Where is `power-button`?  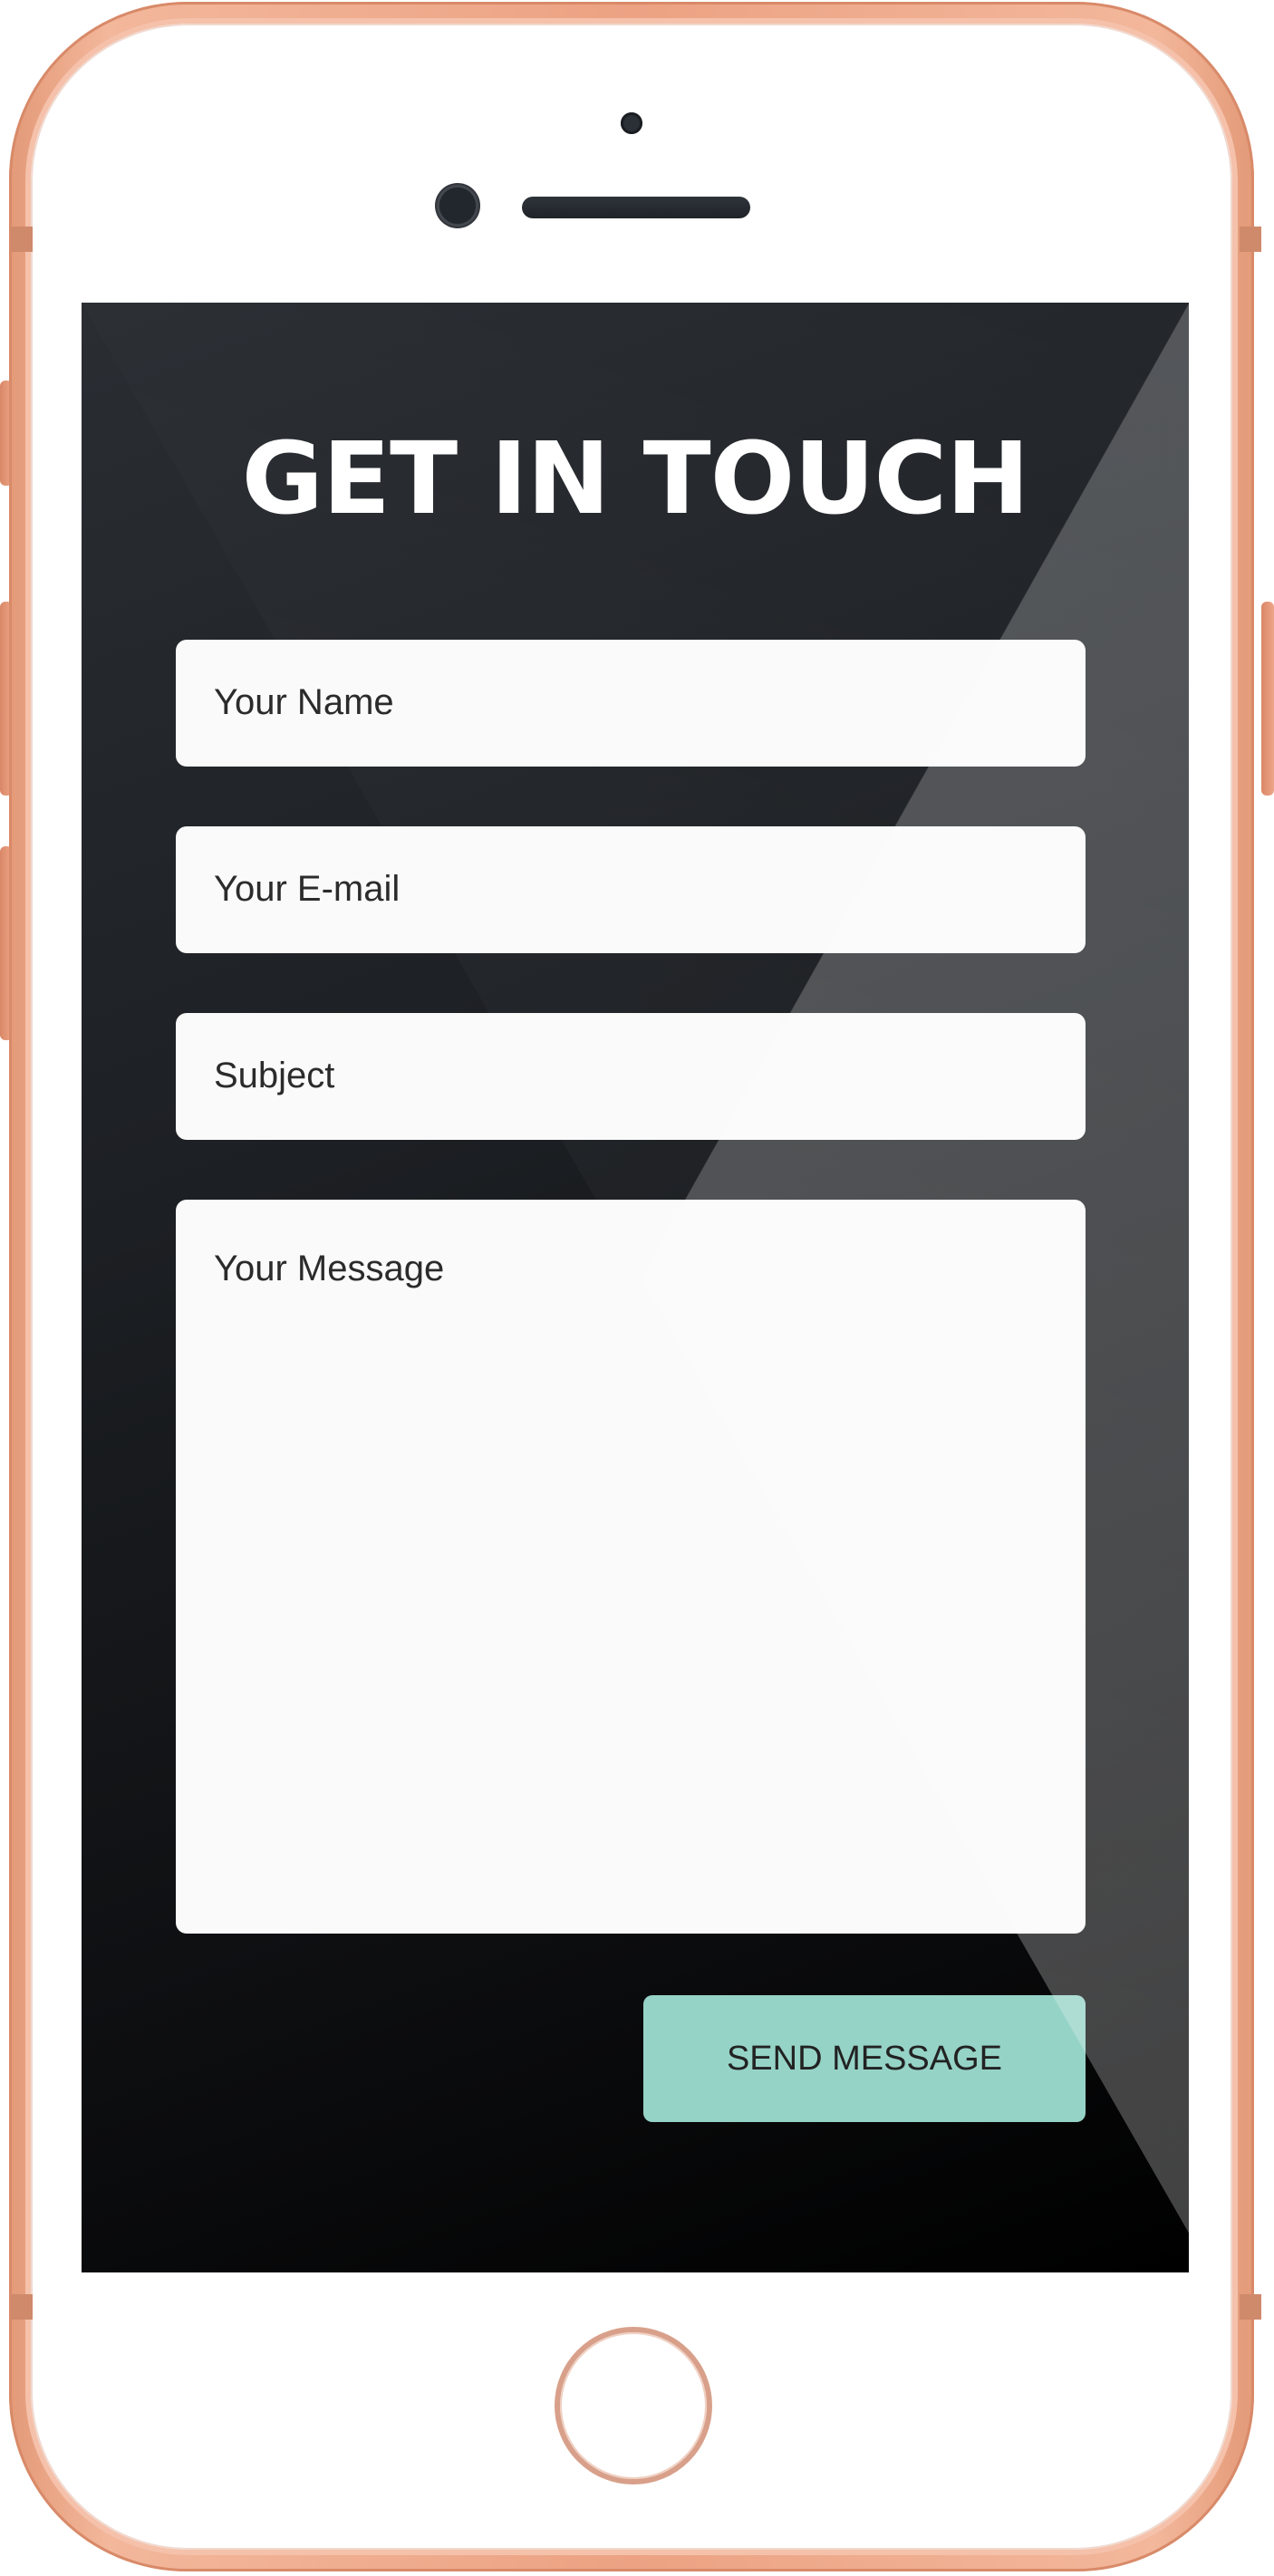 power-button is located at coordinates (1267, 699).